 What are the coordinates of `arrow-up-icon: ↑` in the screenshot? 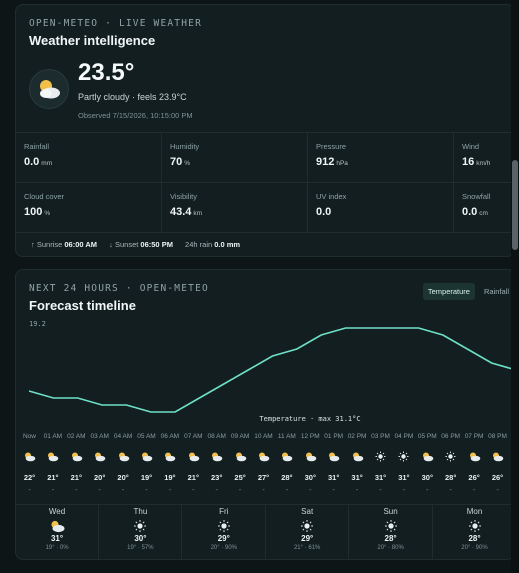 It's located at (33, 244).